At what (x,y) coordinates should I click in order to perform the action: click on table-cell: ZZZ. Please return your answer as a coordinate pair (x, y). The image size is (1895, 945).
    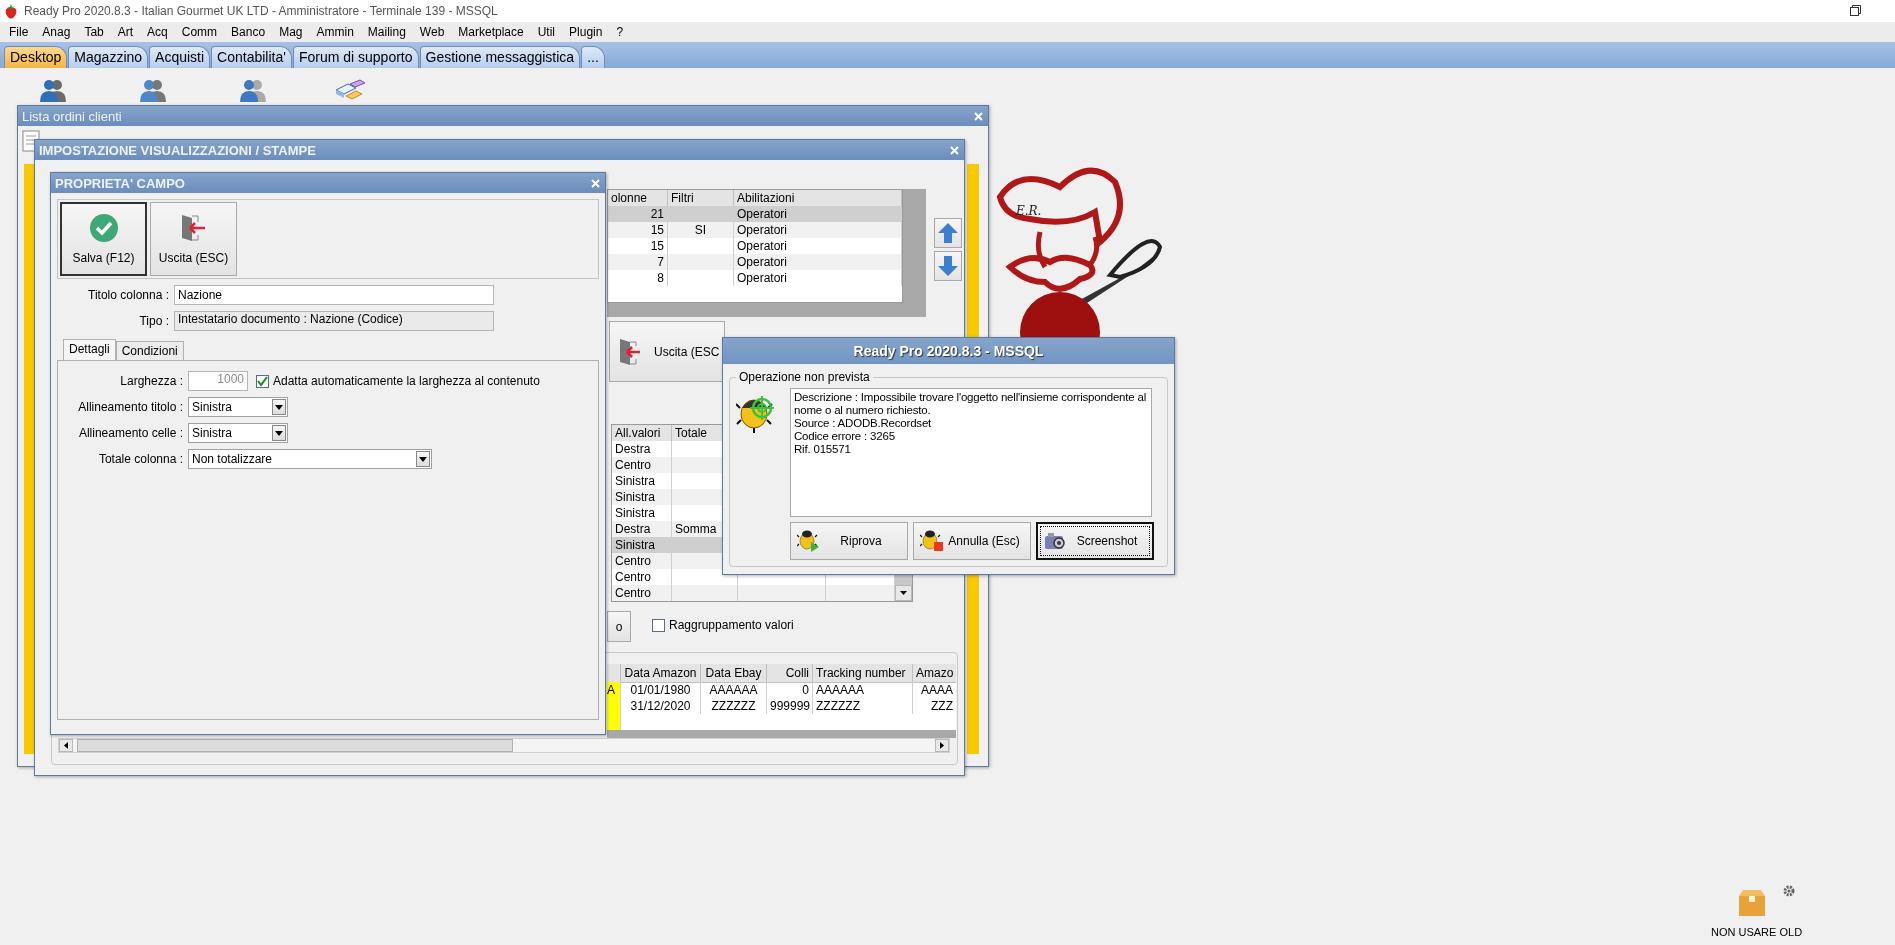
    Looking at the image, I should click on (934, 706).